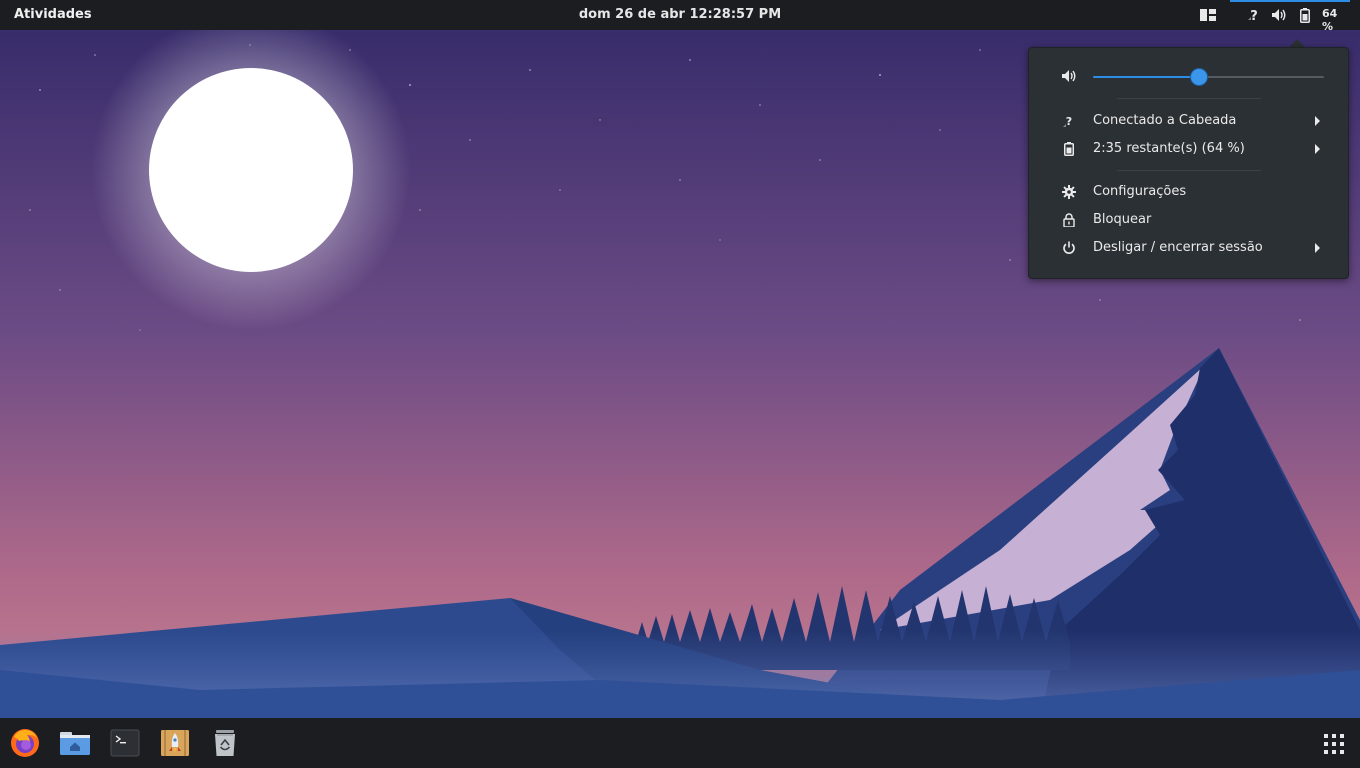 The image size is (1360, 768). Describe the element at coordinates (1146, 77) in the screenshot. I see `volume-fill` at that location.